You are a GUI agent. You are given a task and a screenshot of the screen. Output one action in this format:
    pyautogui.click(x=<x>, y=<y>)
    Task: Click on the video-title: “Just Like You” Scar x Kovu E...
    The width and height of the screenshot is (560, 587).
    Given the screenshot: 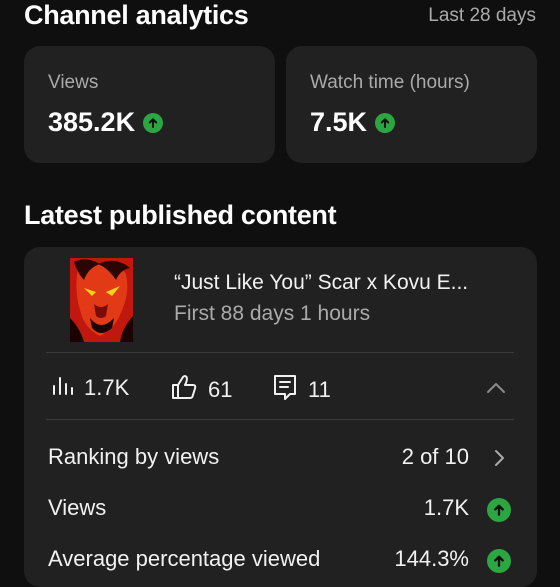 What is the action you would take?
    pyautogui.click(x=346, y=283)
    